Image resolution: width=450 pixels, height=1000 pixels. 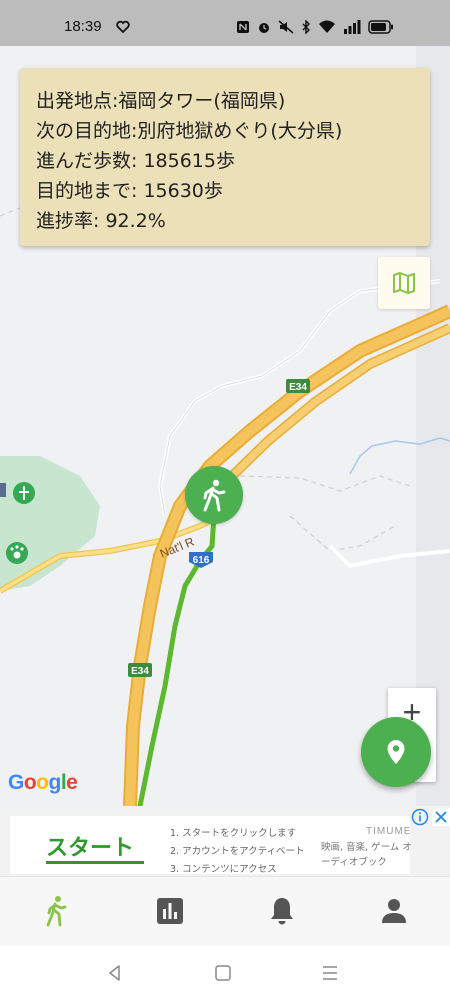 I want to click on notifications-icon, so click(x=282, y=911).